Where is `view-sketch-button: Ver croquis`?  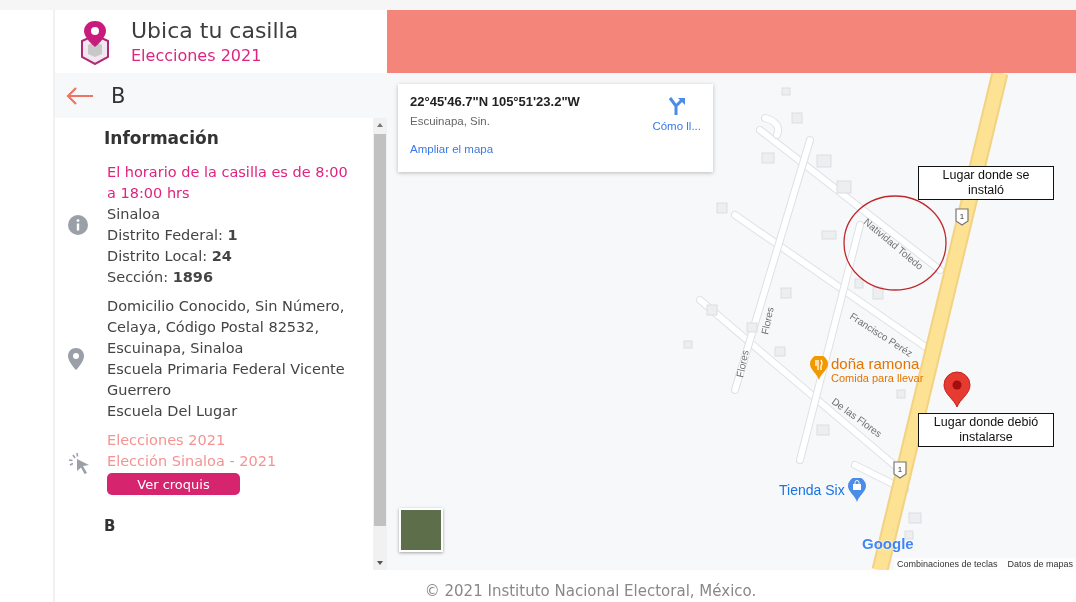 view-sketch-button: Ver croquis is located at coordinates (173, 484).